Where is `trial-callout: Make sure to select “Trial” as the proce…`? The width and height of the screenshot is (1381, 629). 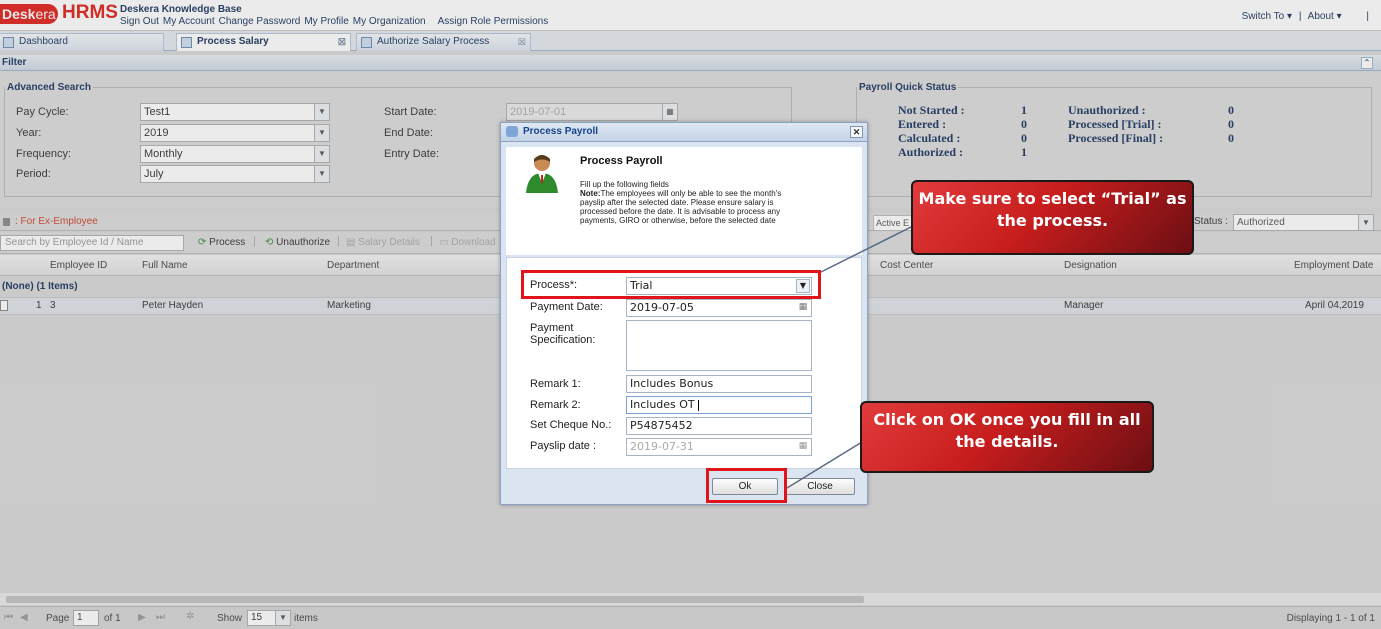
trial-callout: Make sure to select “Trial” as the proce… is located at coordinates (1052, 217).